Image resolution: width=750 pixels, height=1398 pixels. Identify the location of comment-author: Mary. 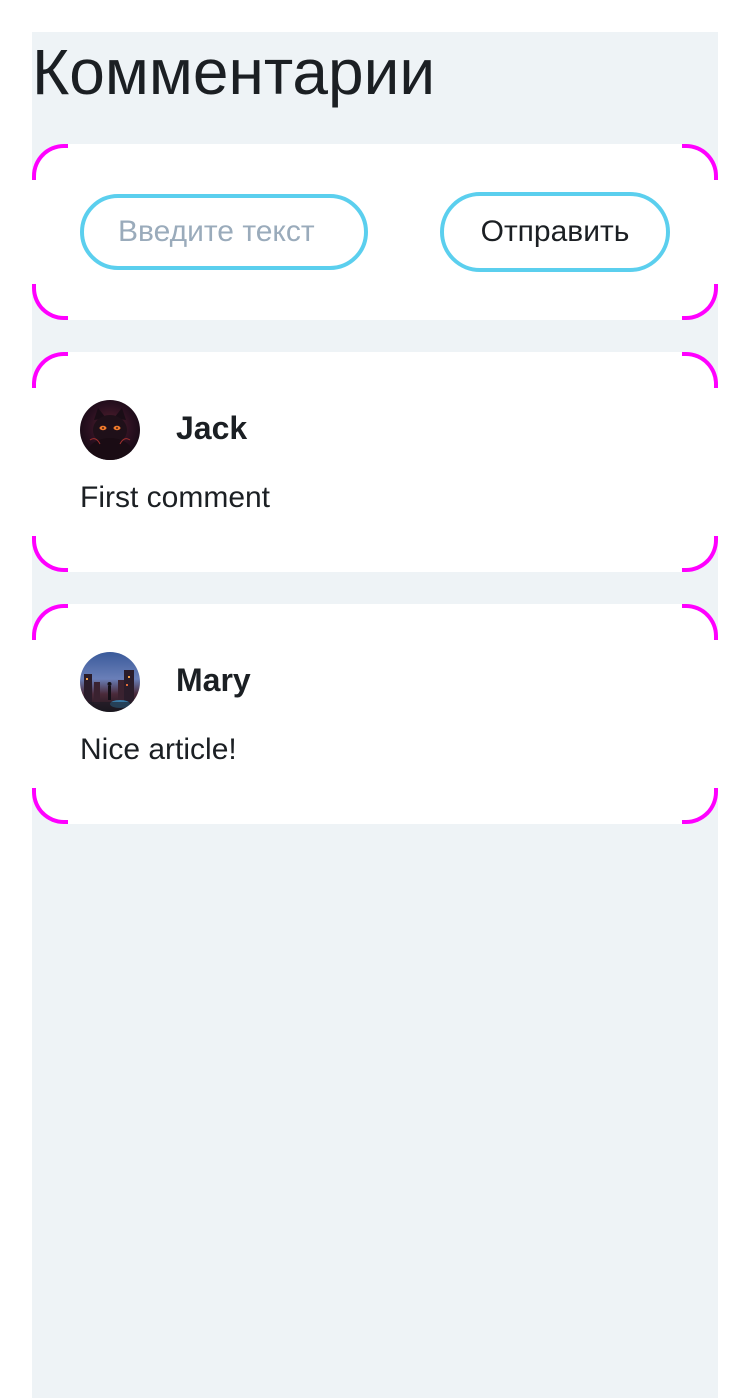
(213, 680).